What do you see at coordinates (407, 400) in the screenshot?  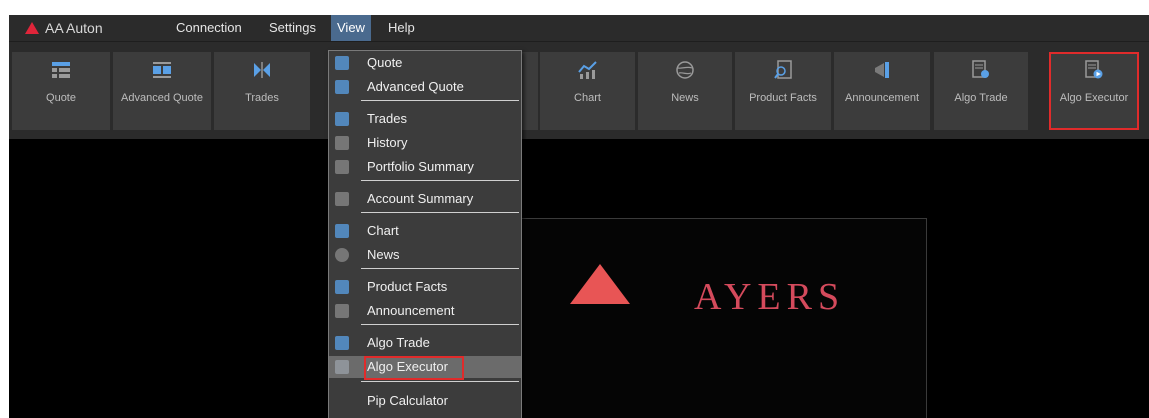 I see `menu-item-label: Pip Calculator` at bounding box center [407, 400].